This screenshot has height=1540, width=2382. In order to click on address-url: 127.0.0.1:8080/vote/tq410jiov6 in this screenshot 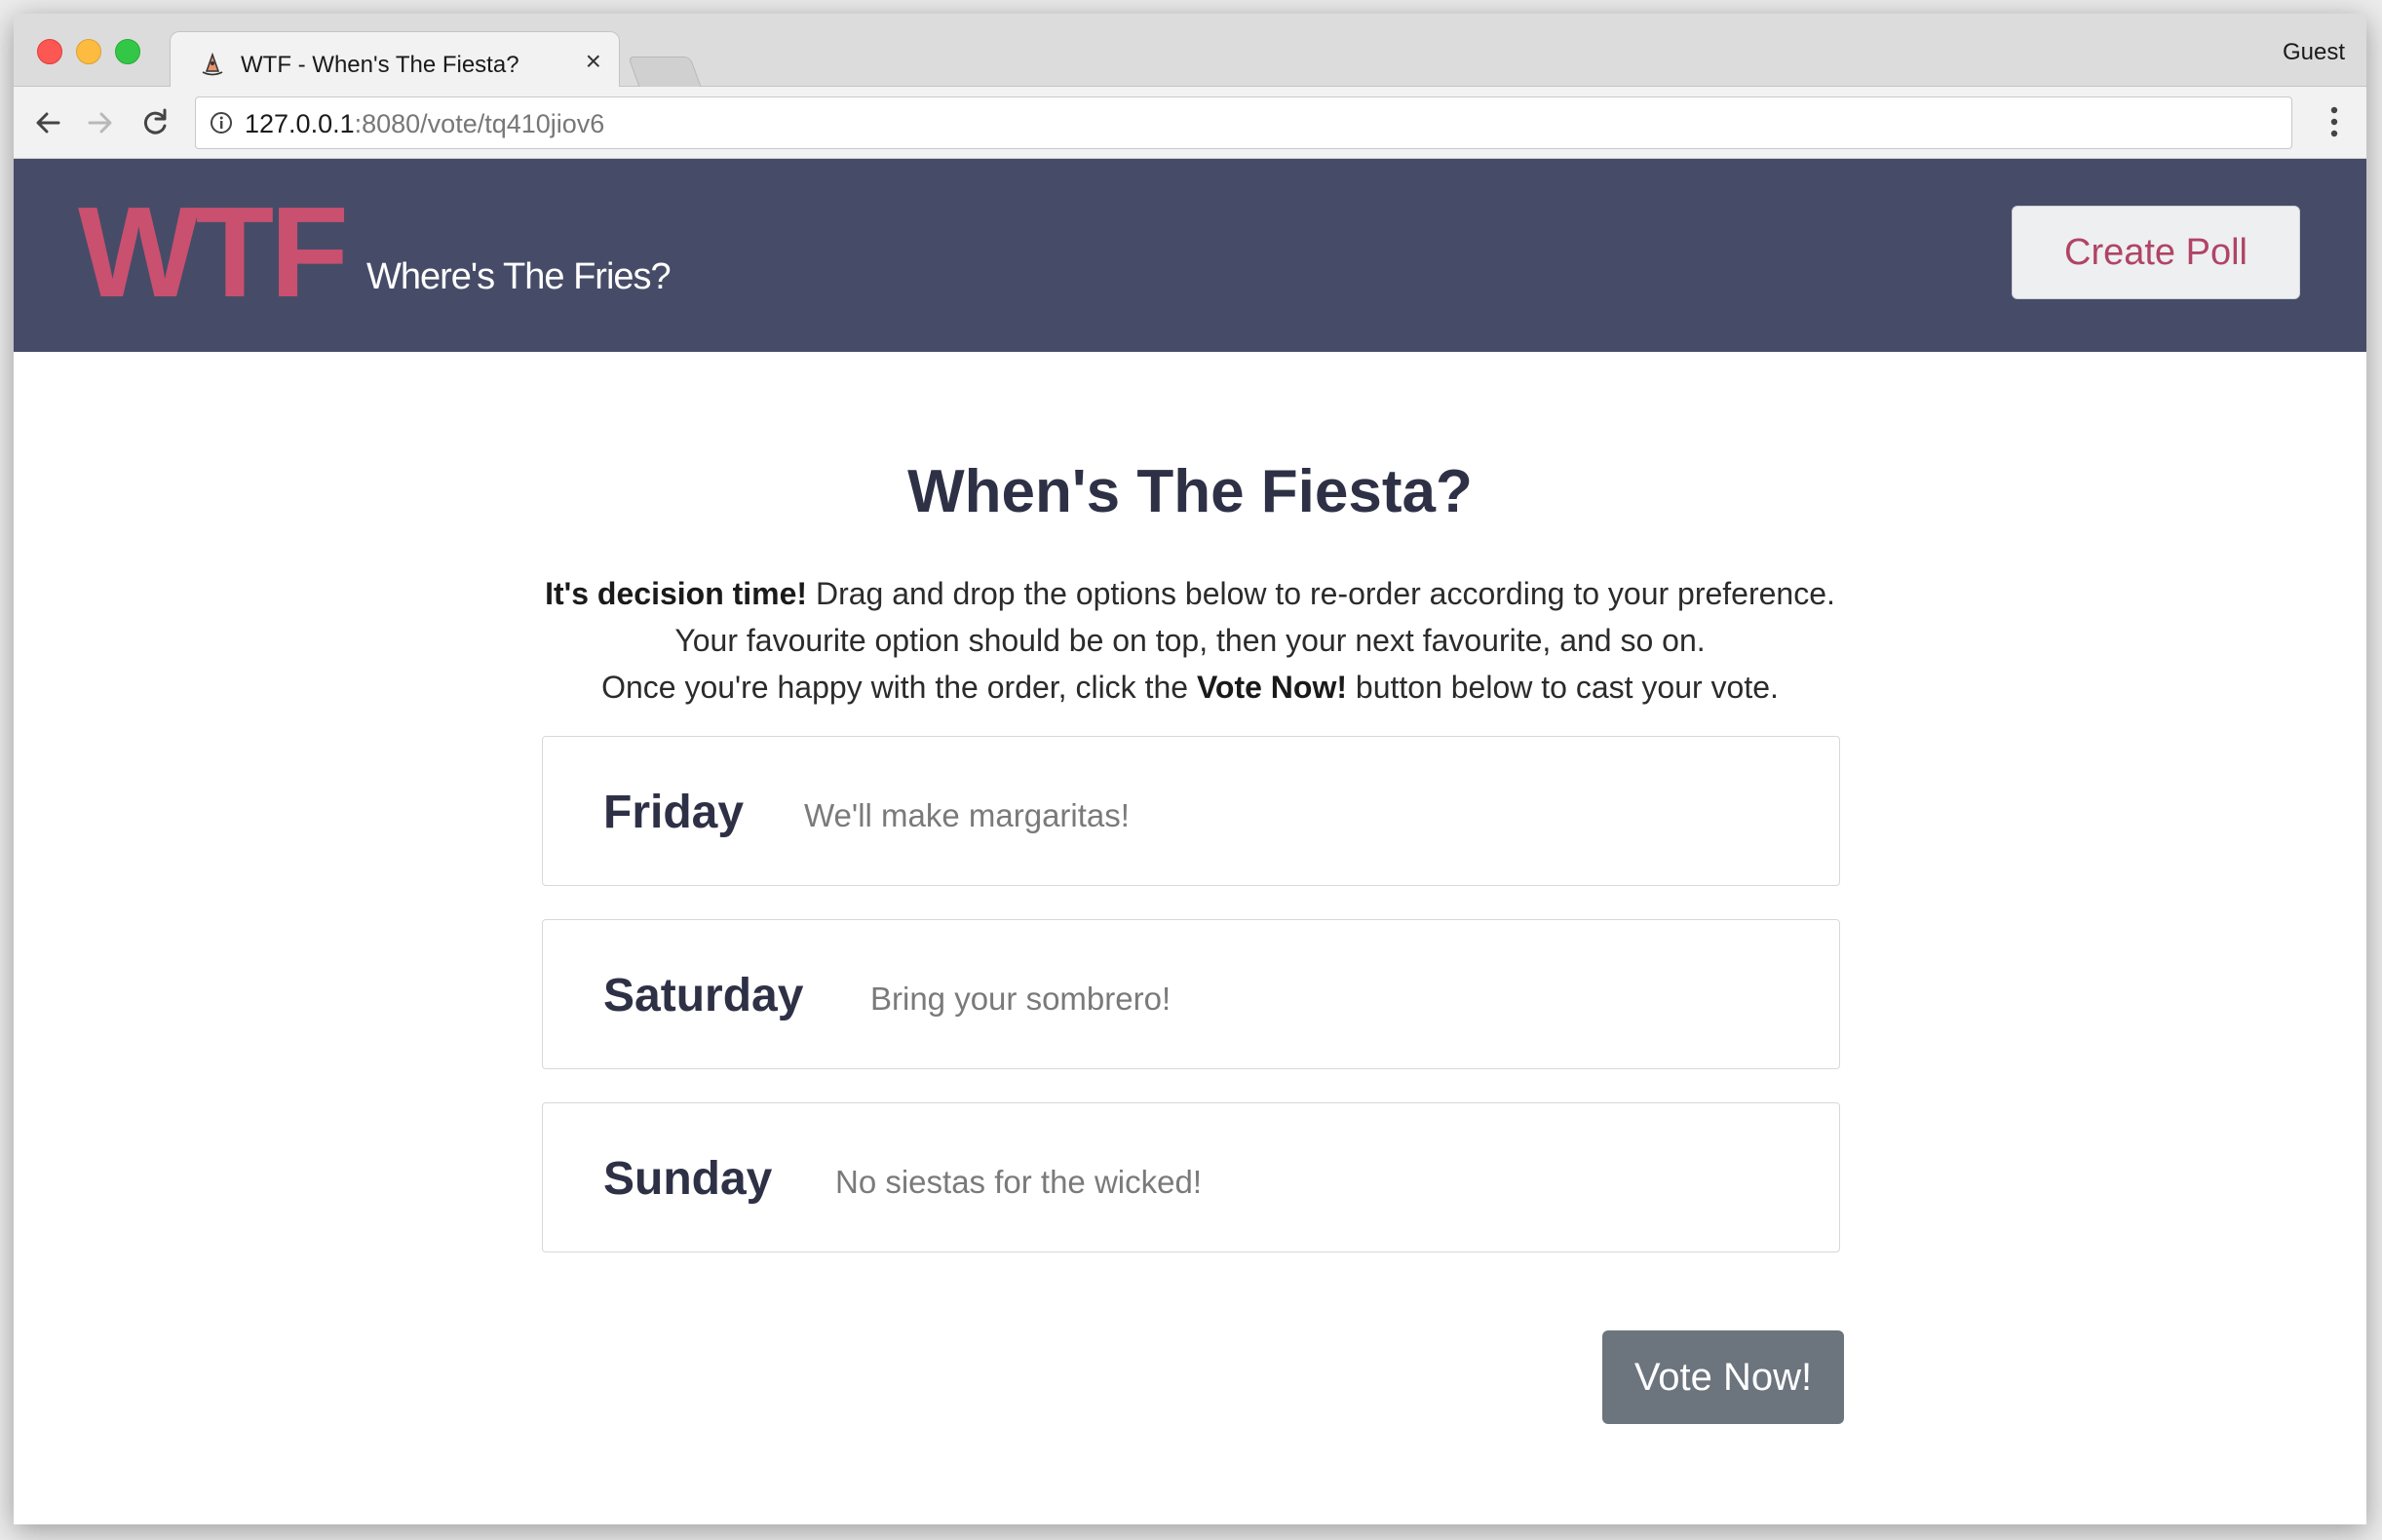, I will do `click(424, 124)`.